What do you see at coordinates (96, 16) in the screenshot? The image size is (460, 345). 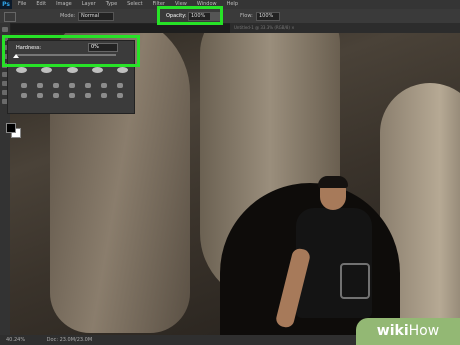 I see `mode-select: Normal` at bounding box center [96, 16].